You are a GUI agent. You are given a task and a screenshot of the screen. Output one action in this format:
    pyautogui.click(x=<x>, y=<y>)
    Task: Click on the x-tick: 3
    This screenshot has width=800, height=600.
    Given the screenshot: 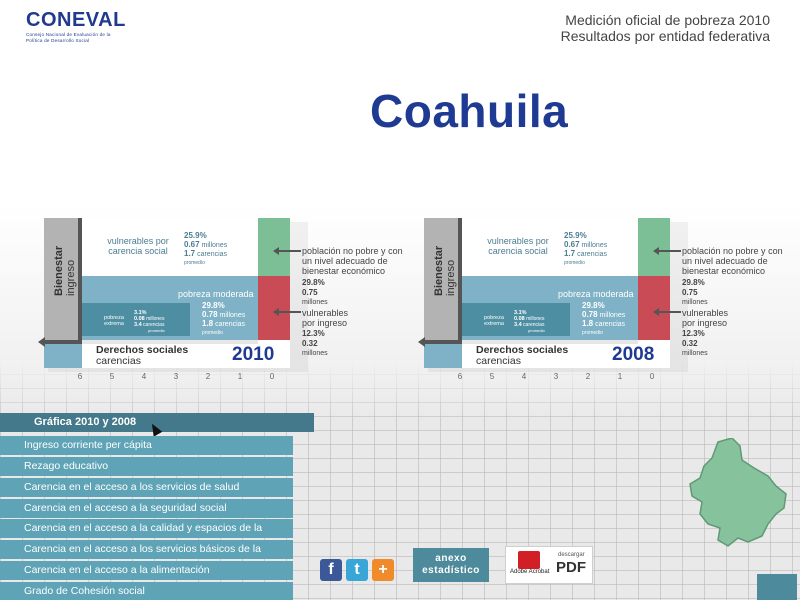 What is the action you would take?
    pyautogui.click(x=556, y=376)
    